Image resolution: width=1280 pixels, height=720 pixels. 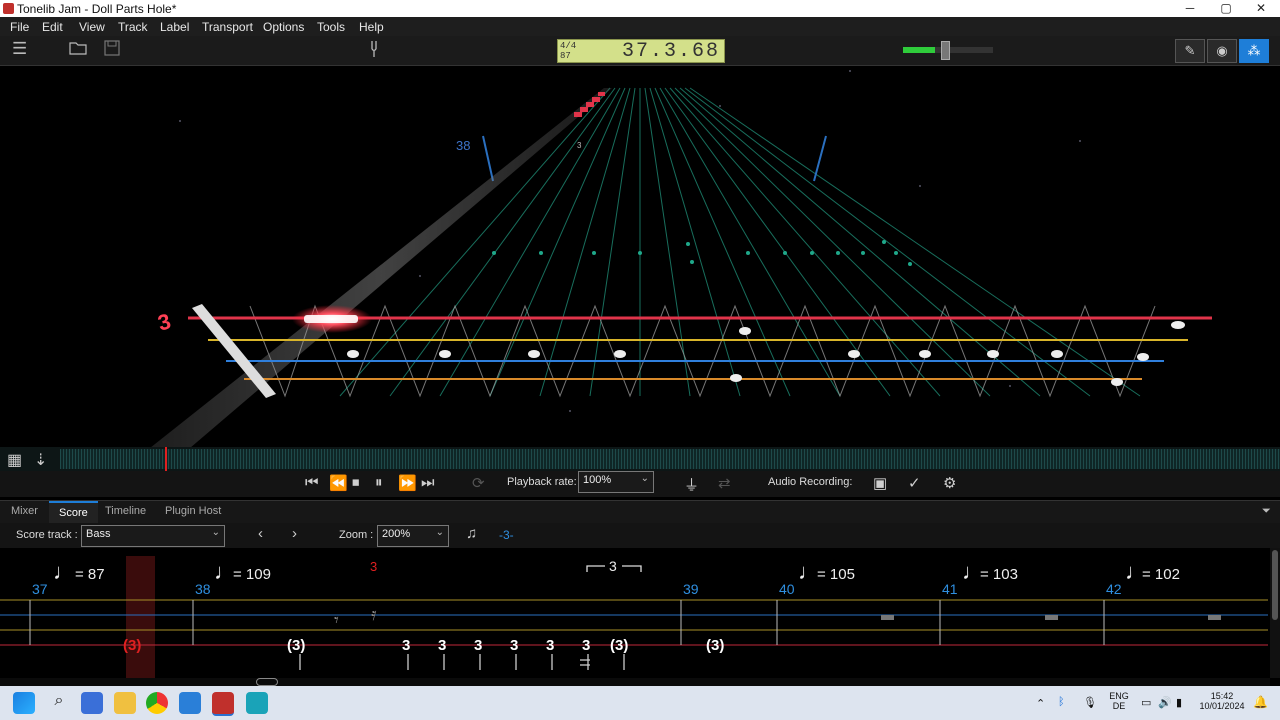 I want to click on menu-label: Label, so click(x=174, y=27).